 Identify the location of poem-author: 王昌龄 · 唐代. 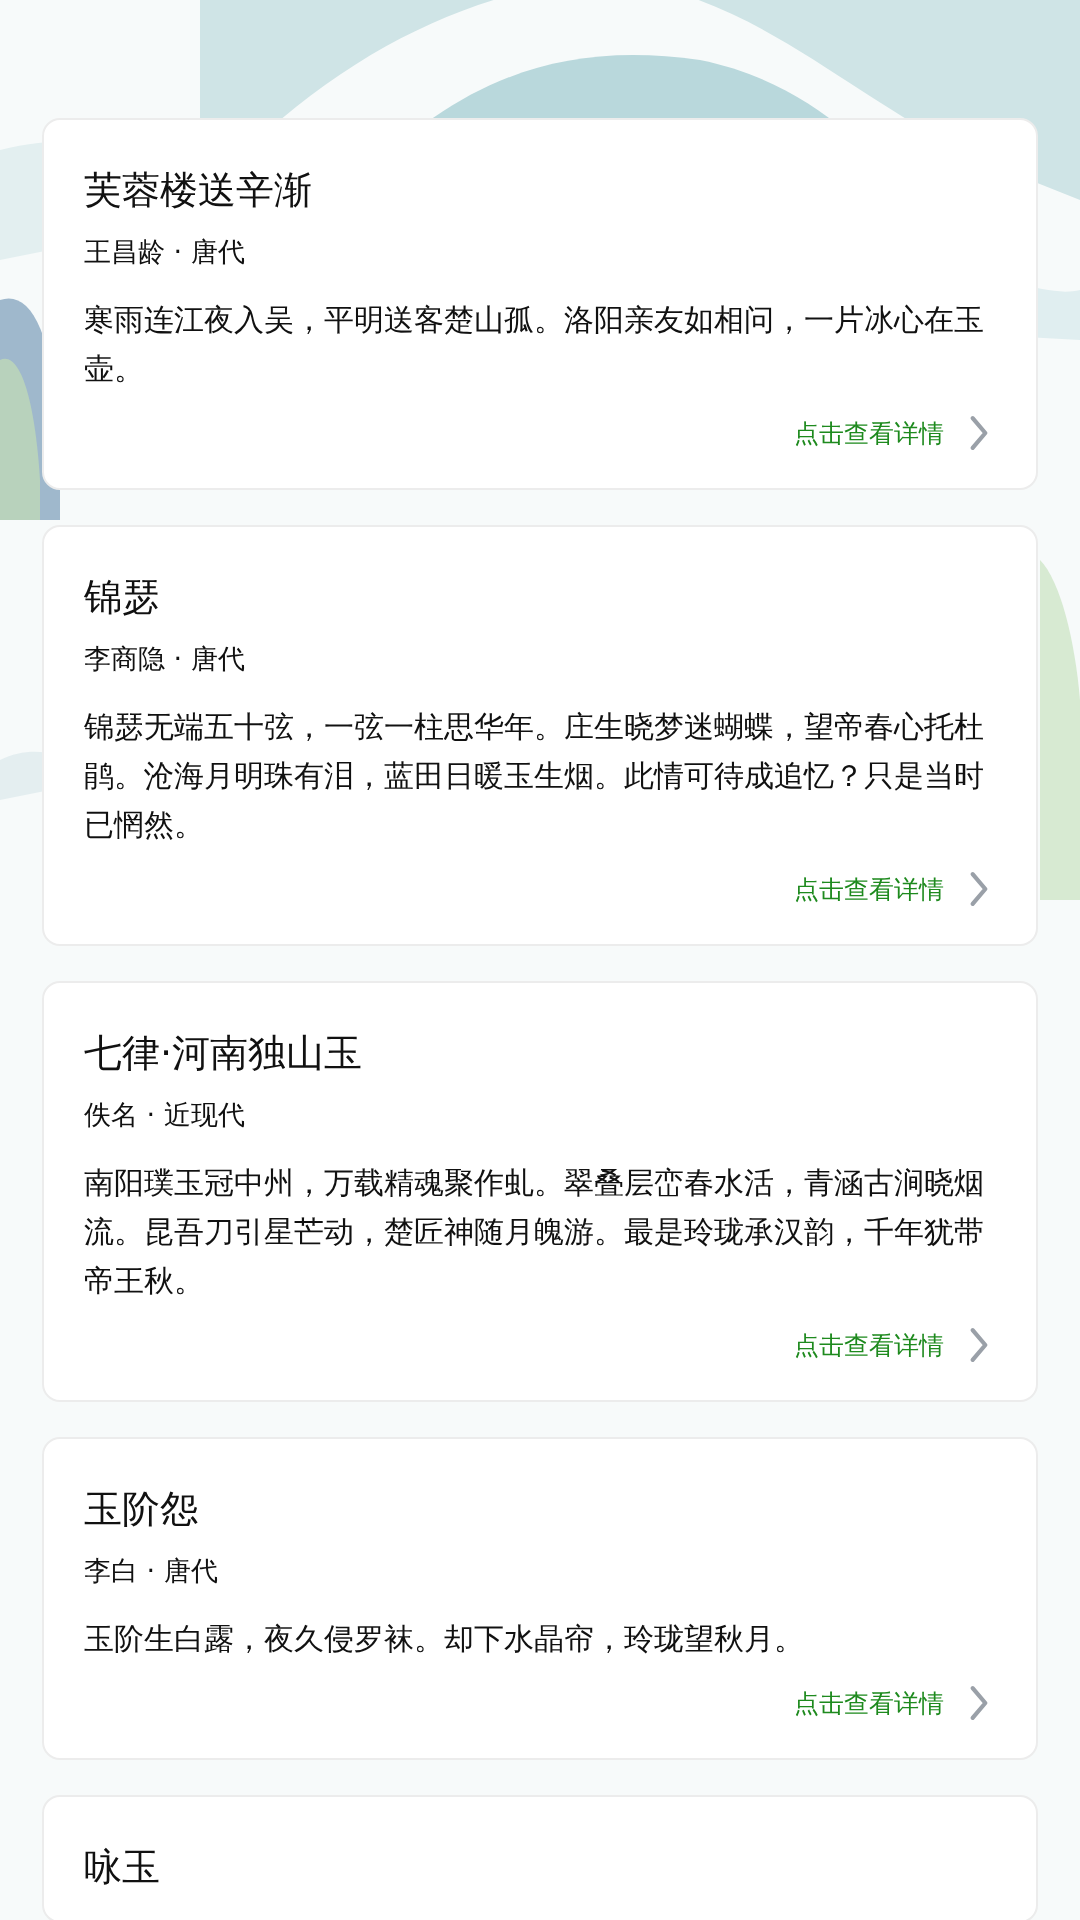
(165, 252).